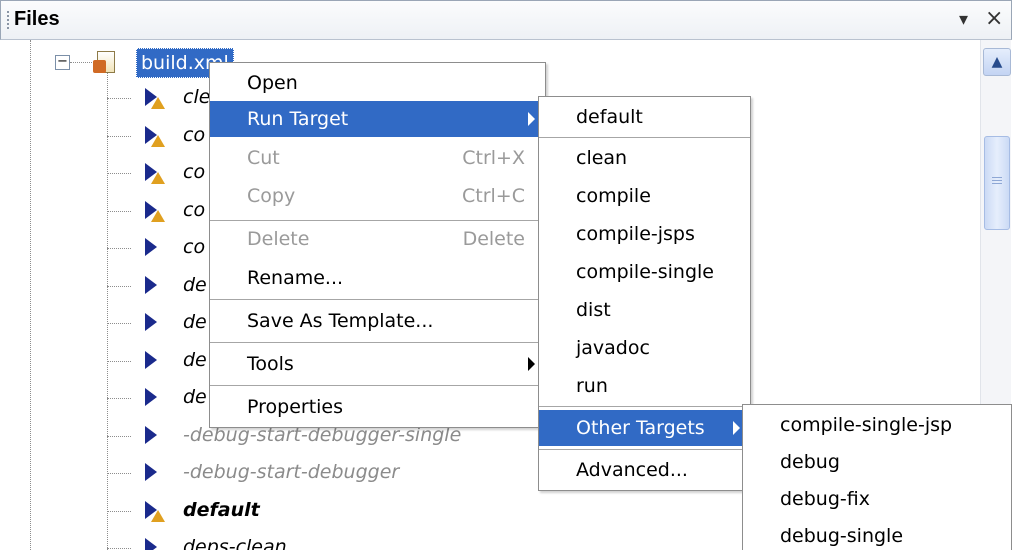 This screenshot has width=1012, height=550. Describe the element at coordinates (278, 239) in the screenshot. I see `menu-item-label: Delete` at that location.